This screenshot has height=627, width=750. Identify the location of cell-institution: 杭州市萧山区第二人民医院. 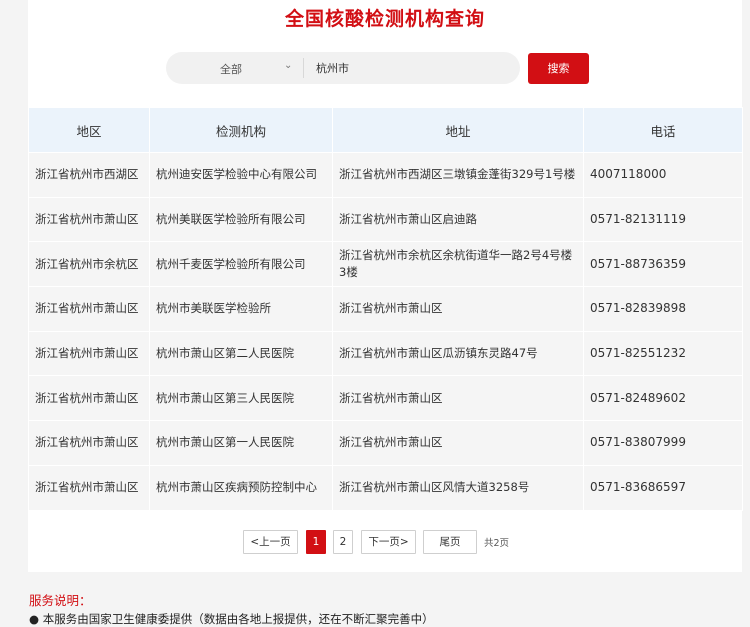
(241, 353).